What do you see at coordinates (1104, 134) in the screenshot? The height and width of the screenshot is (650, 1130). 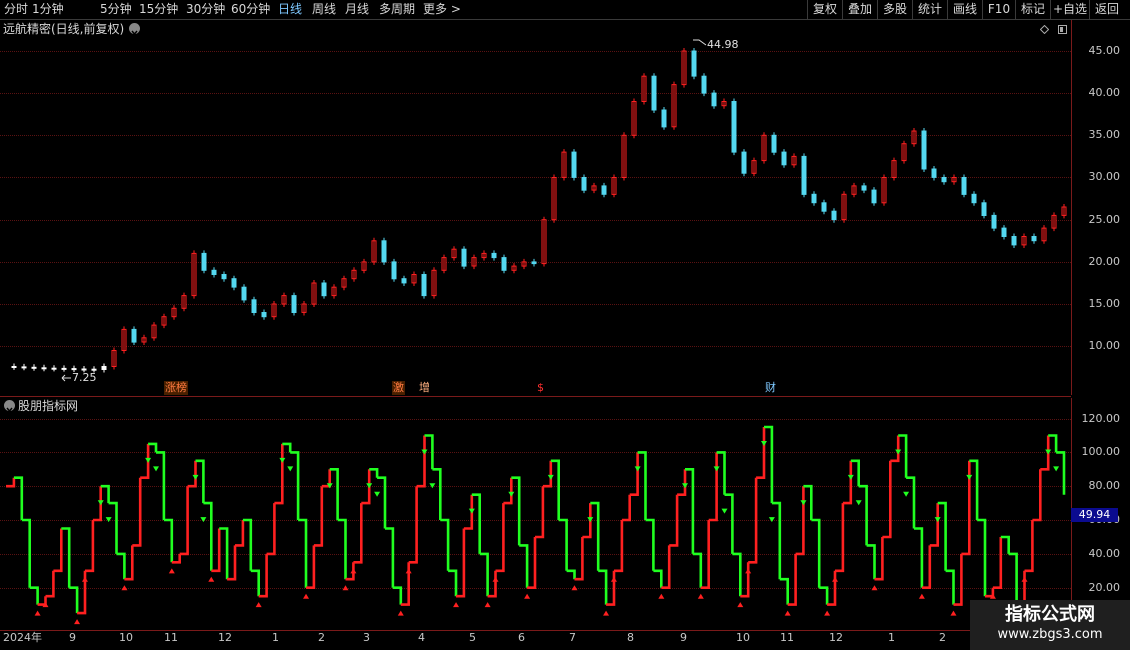 I see `y-tick-label: 35.00` at bounding box center [1104, 134].